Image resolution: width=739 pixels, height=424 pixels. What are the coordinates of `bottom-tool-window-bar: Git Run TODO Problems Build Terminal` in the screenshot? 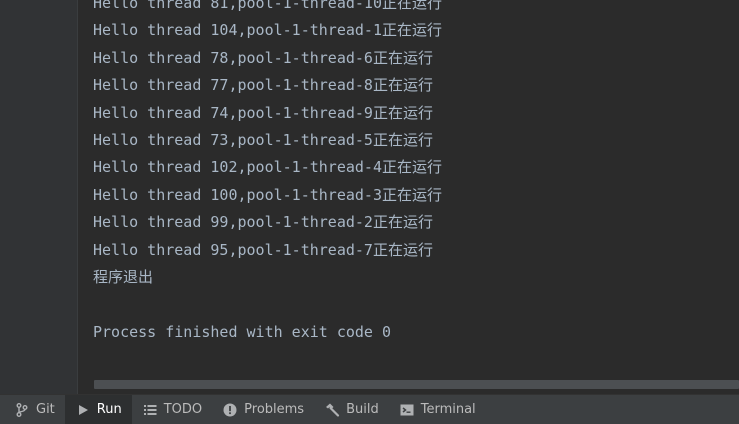 It's located at (369, 409).